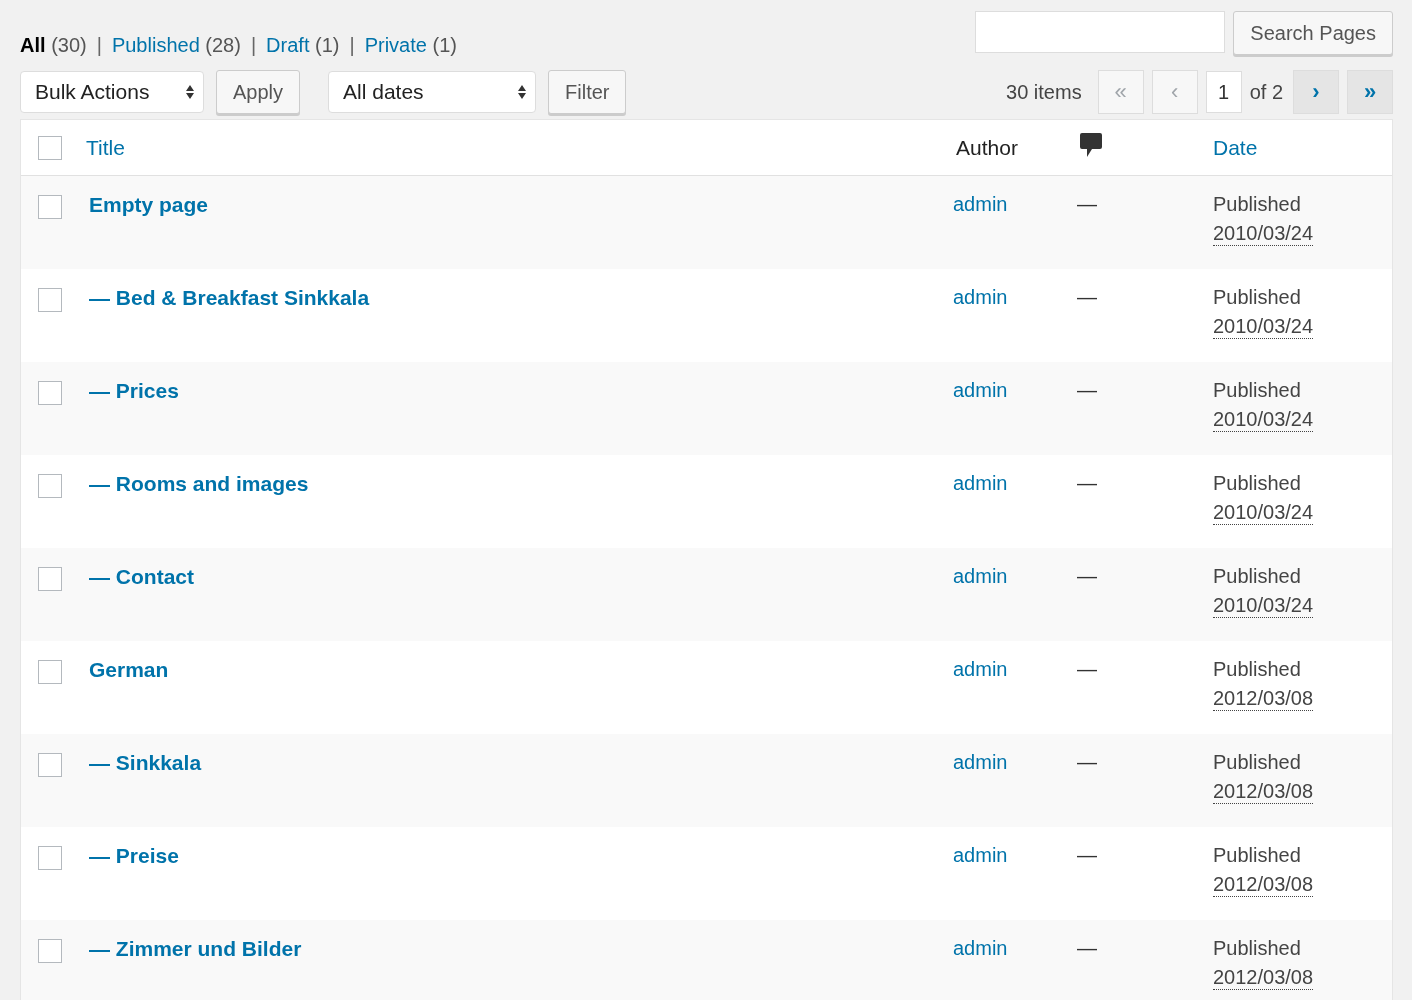 Image resolution: width=1412 pixels, height=1000 pixels. Describe the element at coordinates (410, 45) in the screenshot. I see `status-filter-link: Private (1)` at that location.